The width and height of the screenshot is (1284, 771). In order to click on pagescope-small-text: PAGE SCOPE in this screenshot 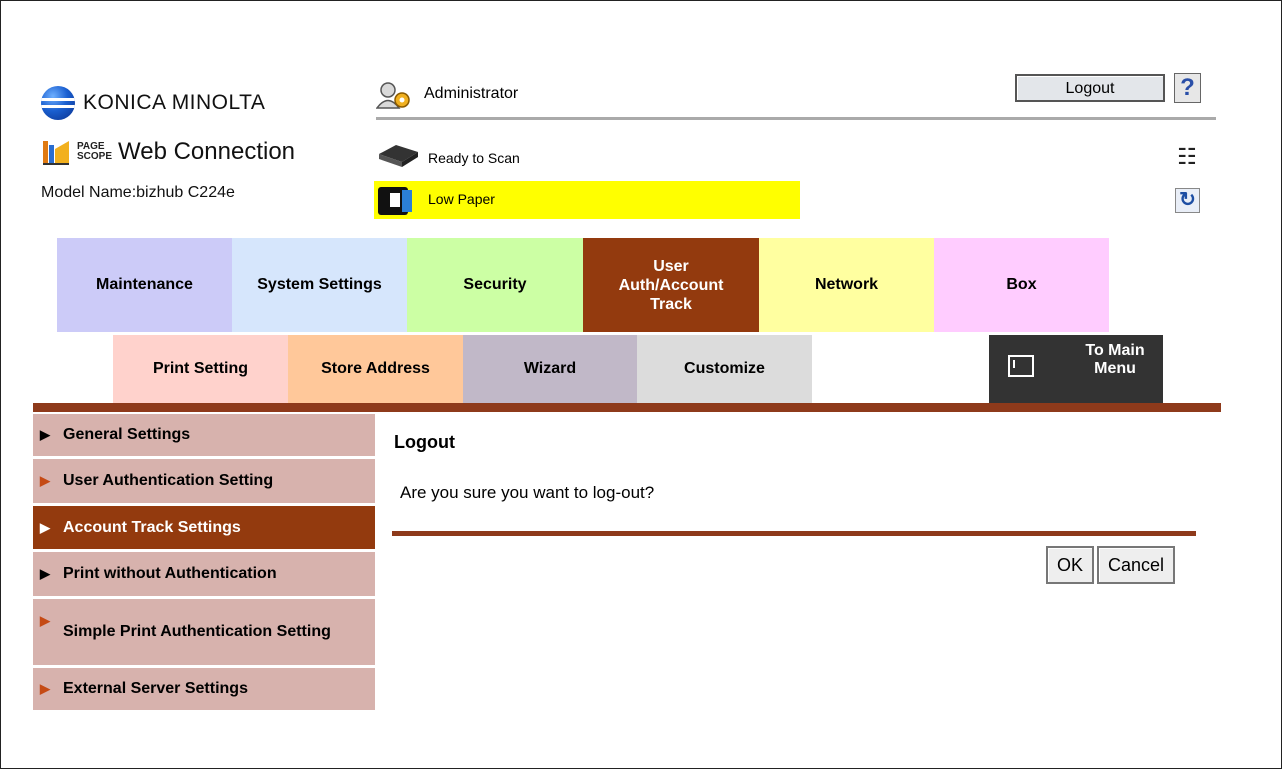, I will do `click(94, 152)`.